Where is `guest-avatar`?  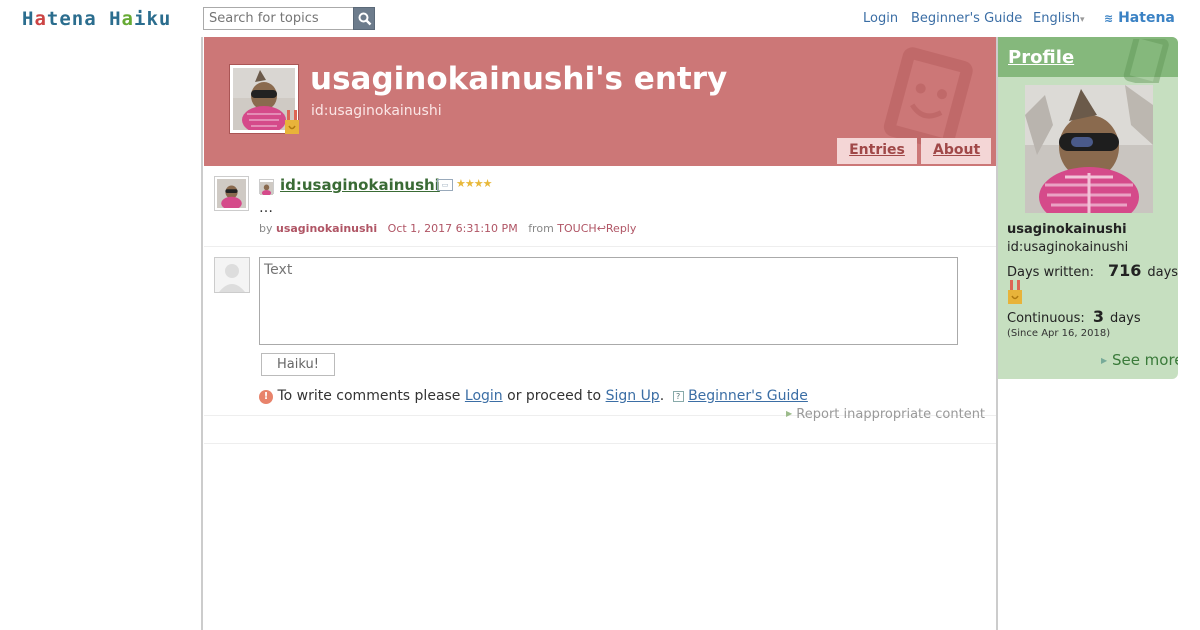 guest-avatar is located at coordinates (232, 275).